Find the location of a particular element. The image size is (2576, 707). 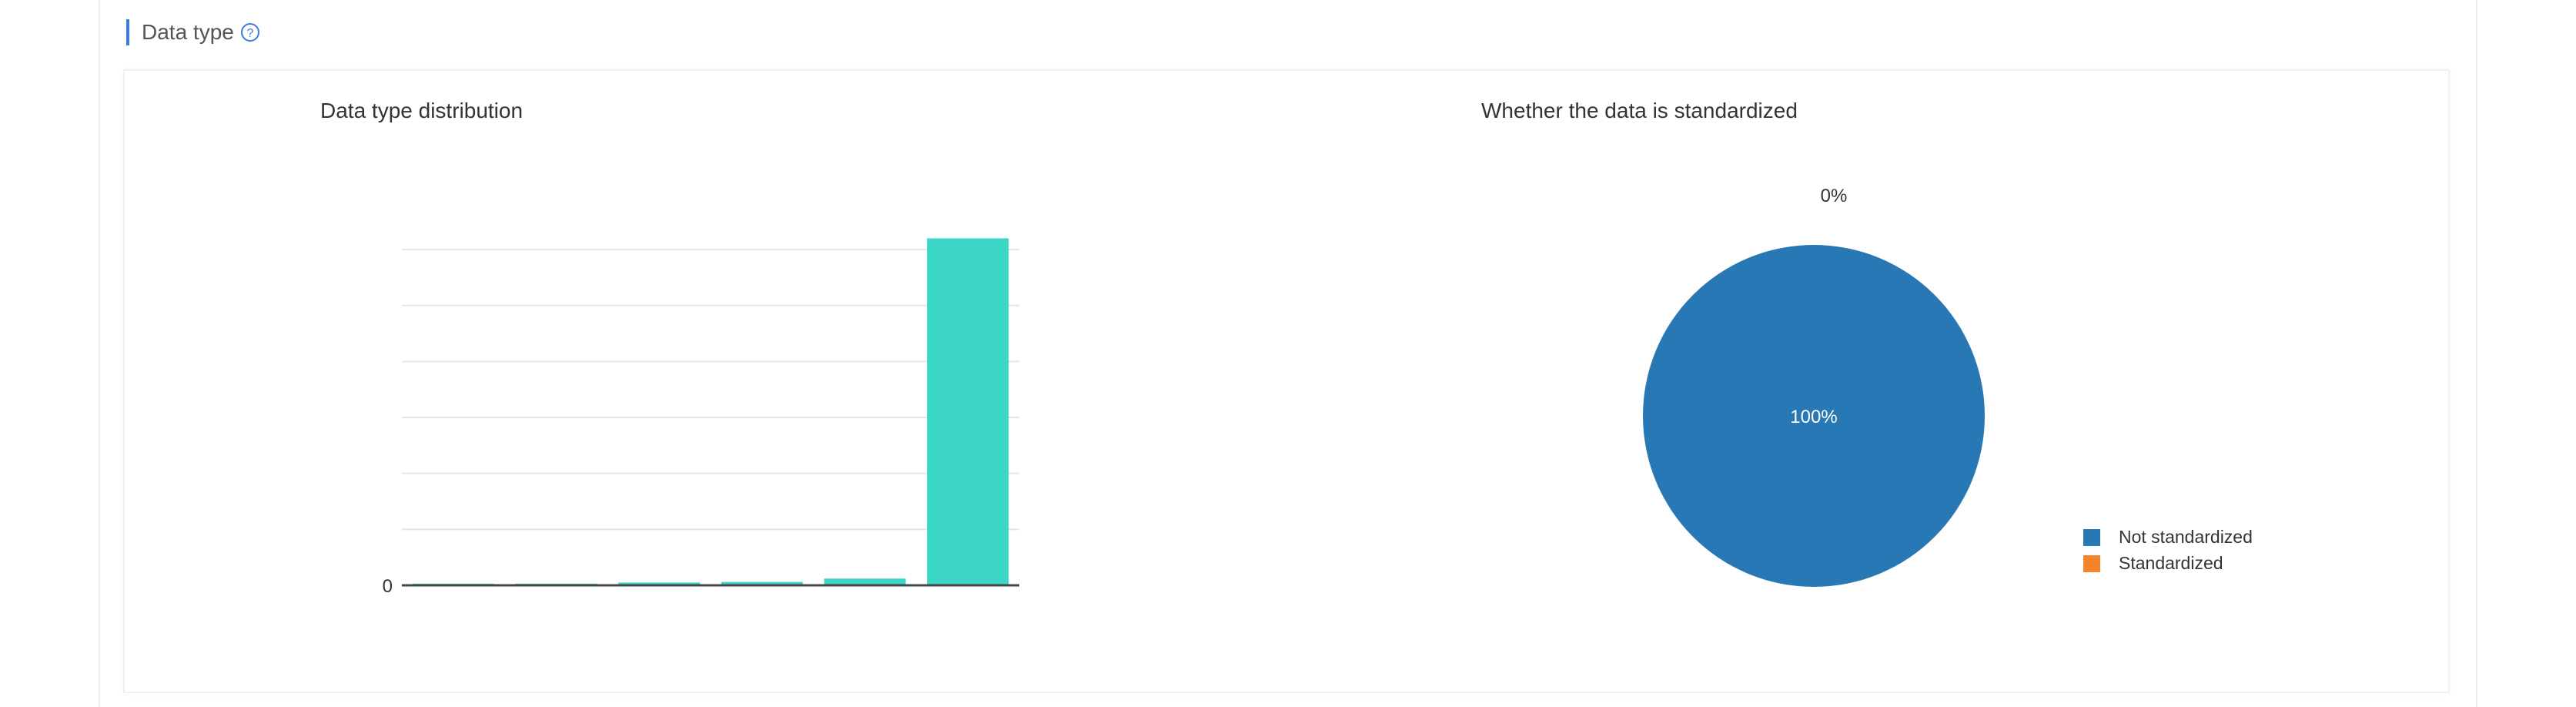

pie-chart: 100% 0% is located at coordinates (1814, 386).